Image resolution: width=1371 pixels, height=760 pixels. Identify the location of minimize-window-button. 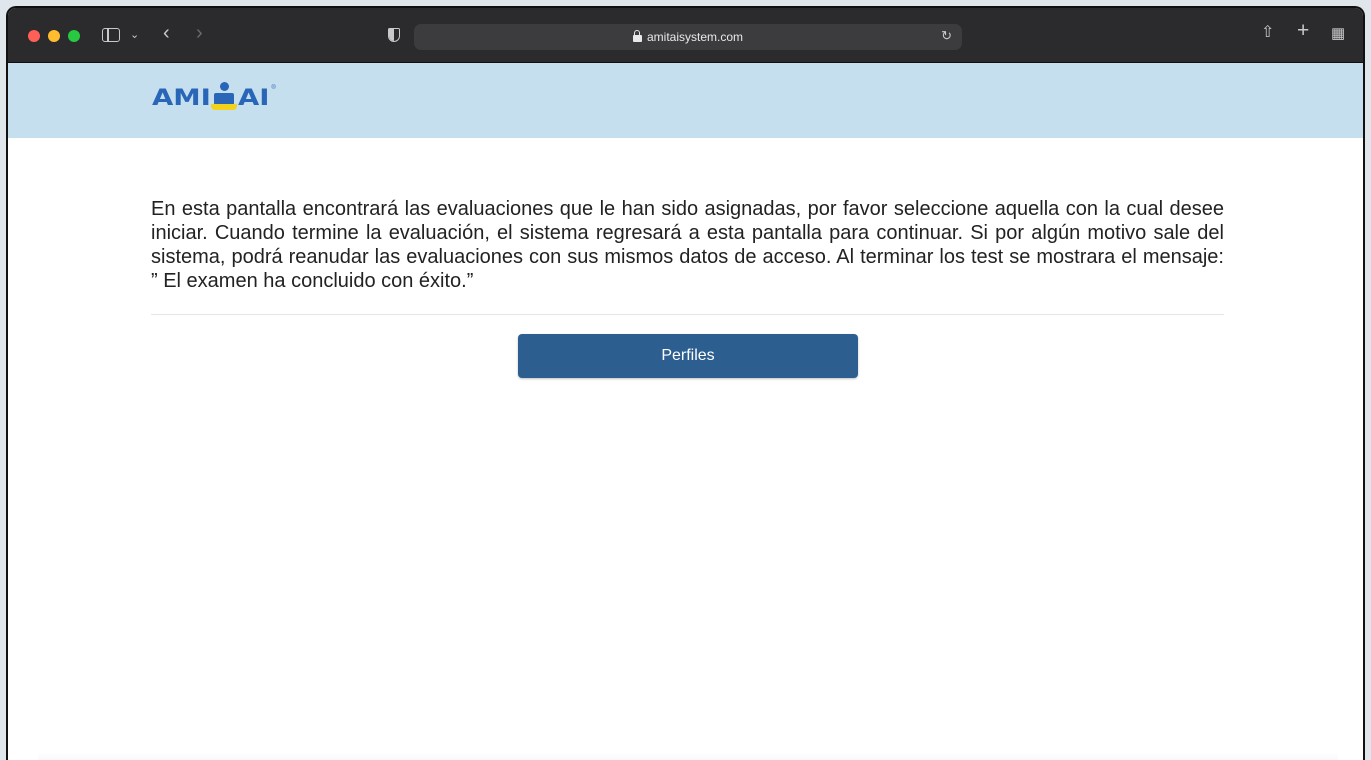
(54, 36).